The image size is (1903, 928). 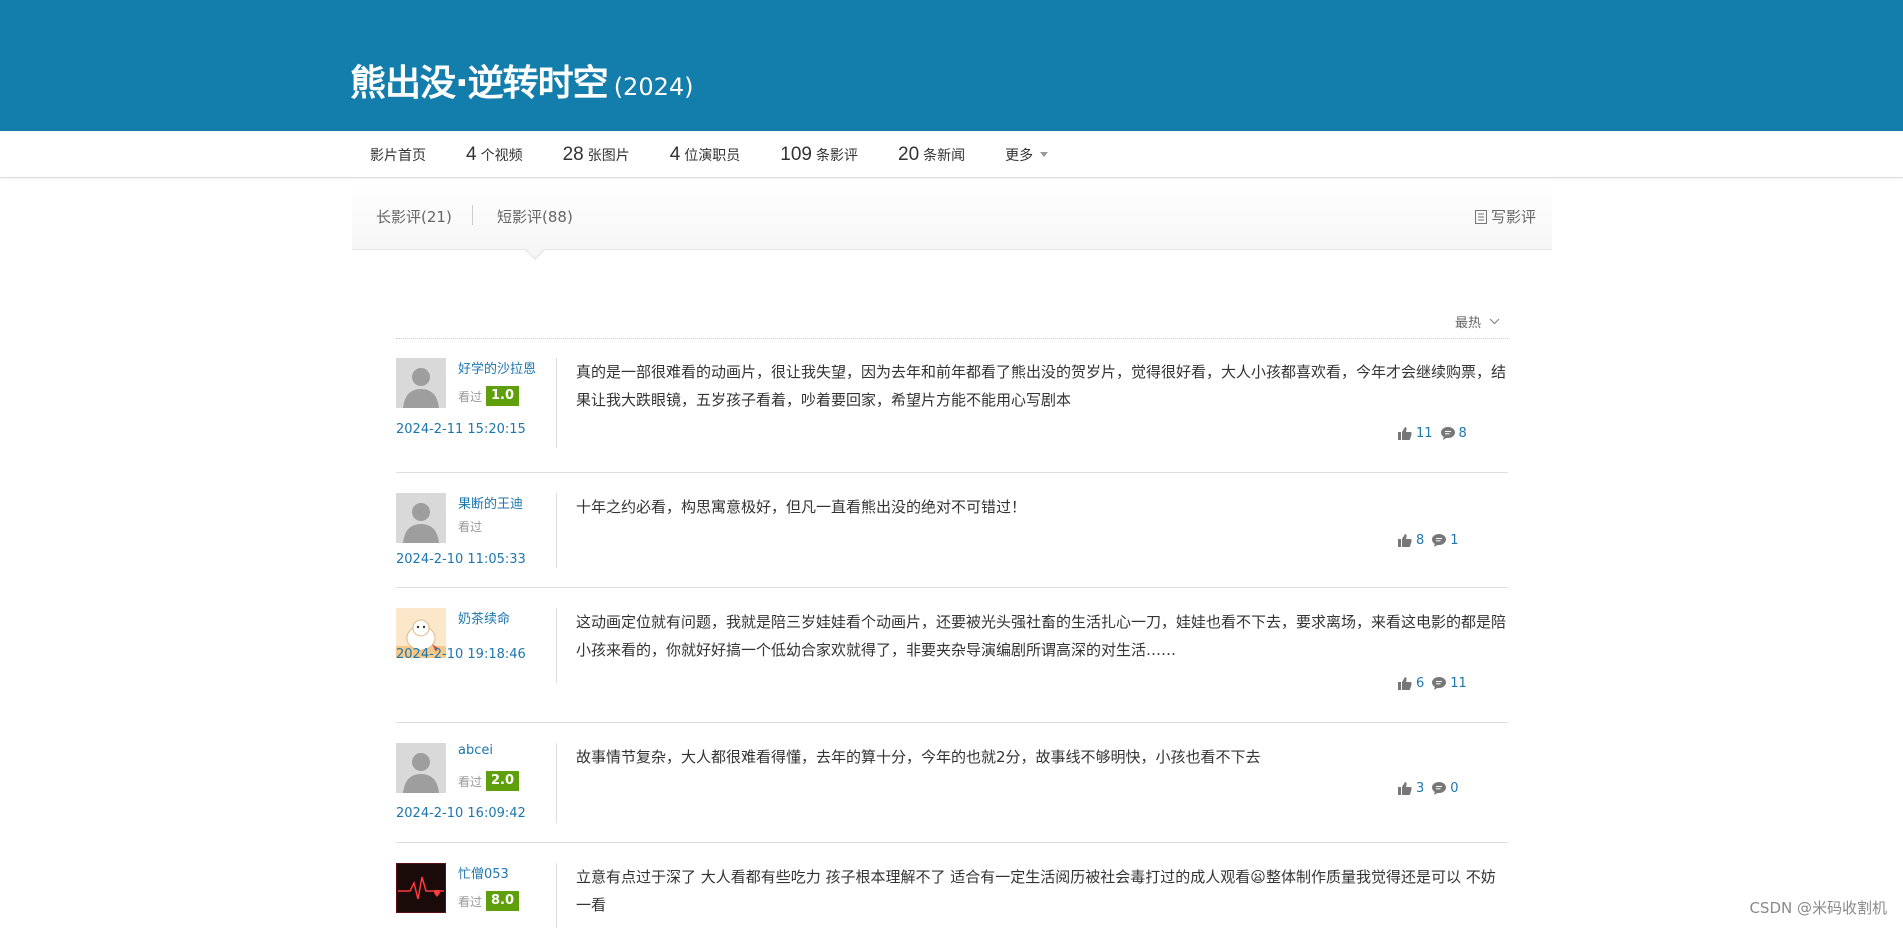 I want to click on nav-videos: 4 个视频, so click(x=494, y=155).